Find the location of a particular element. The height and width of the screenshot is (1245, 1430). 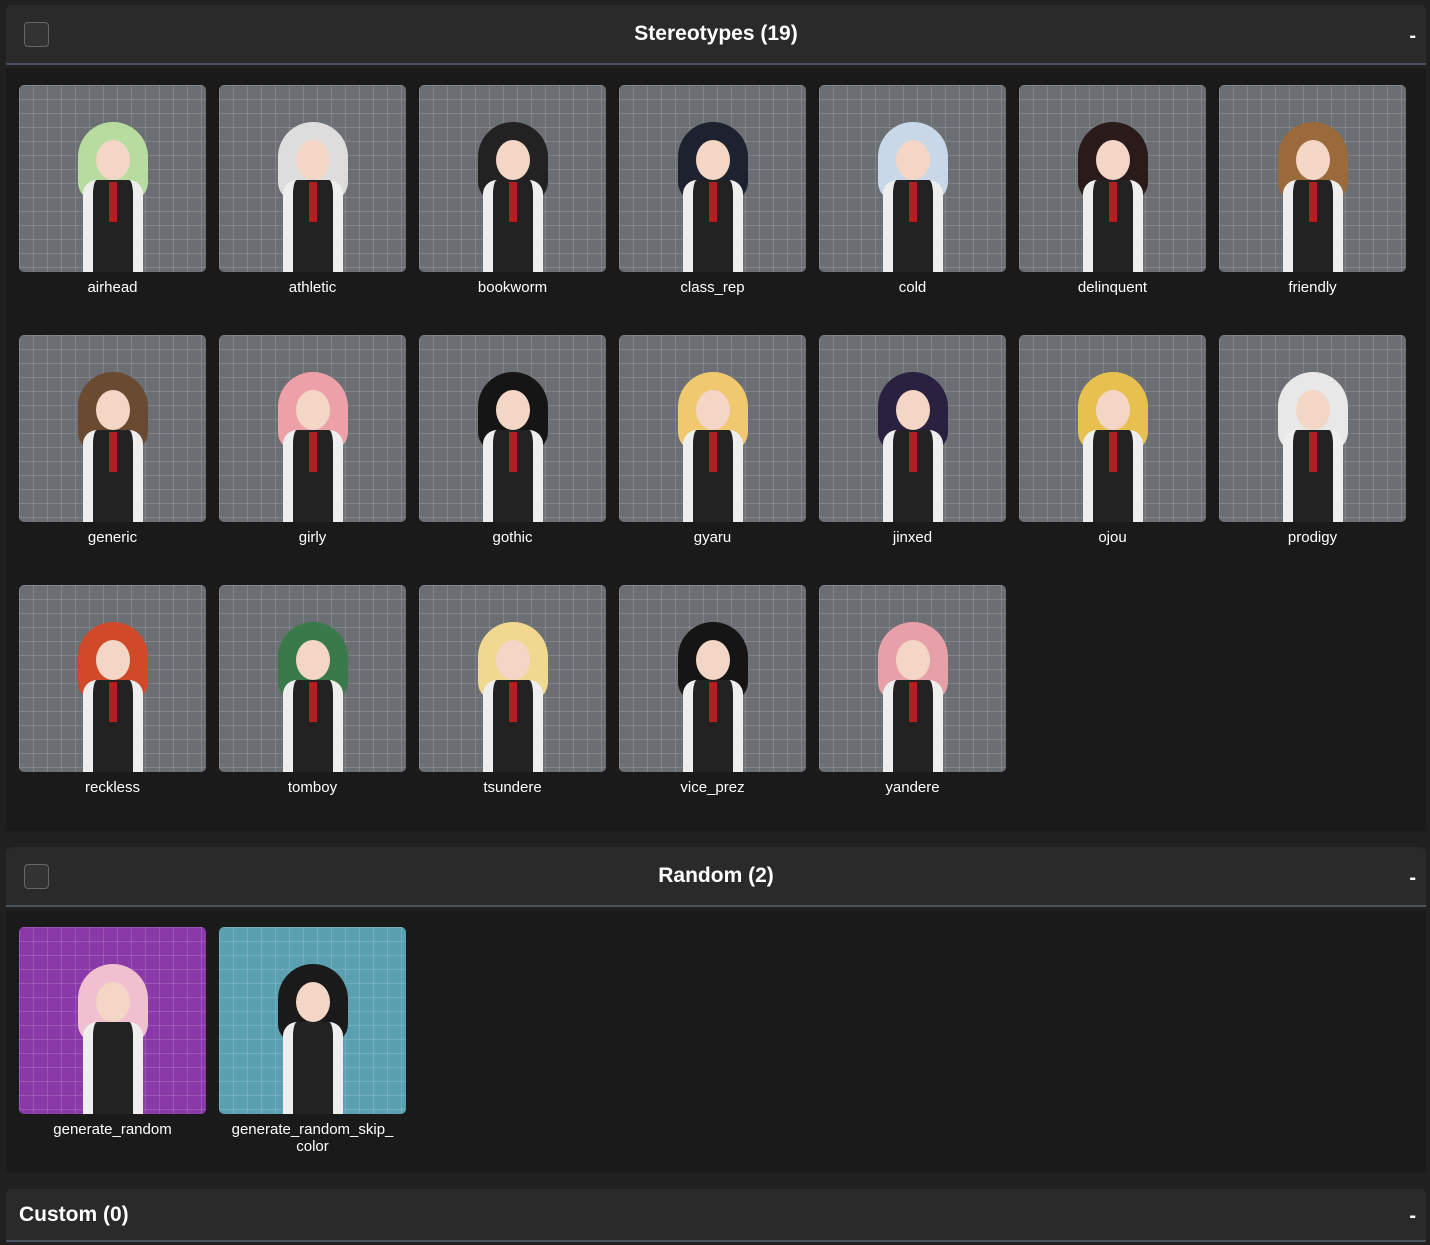

random-header: Random (2) - is located at coordinates (716, 877).